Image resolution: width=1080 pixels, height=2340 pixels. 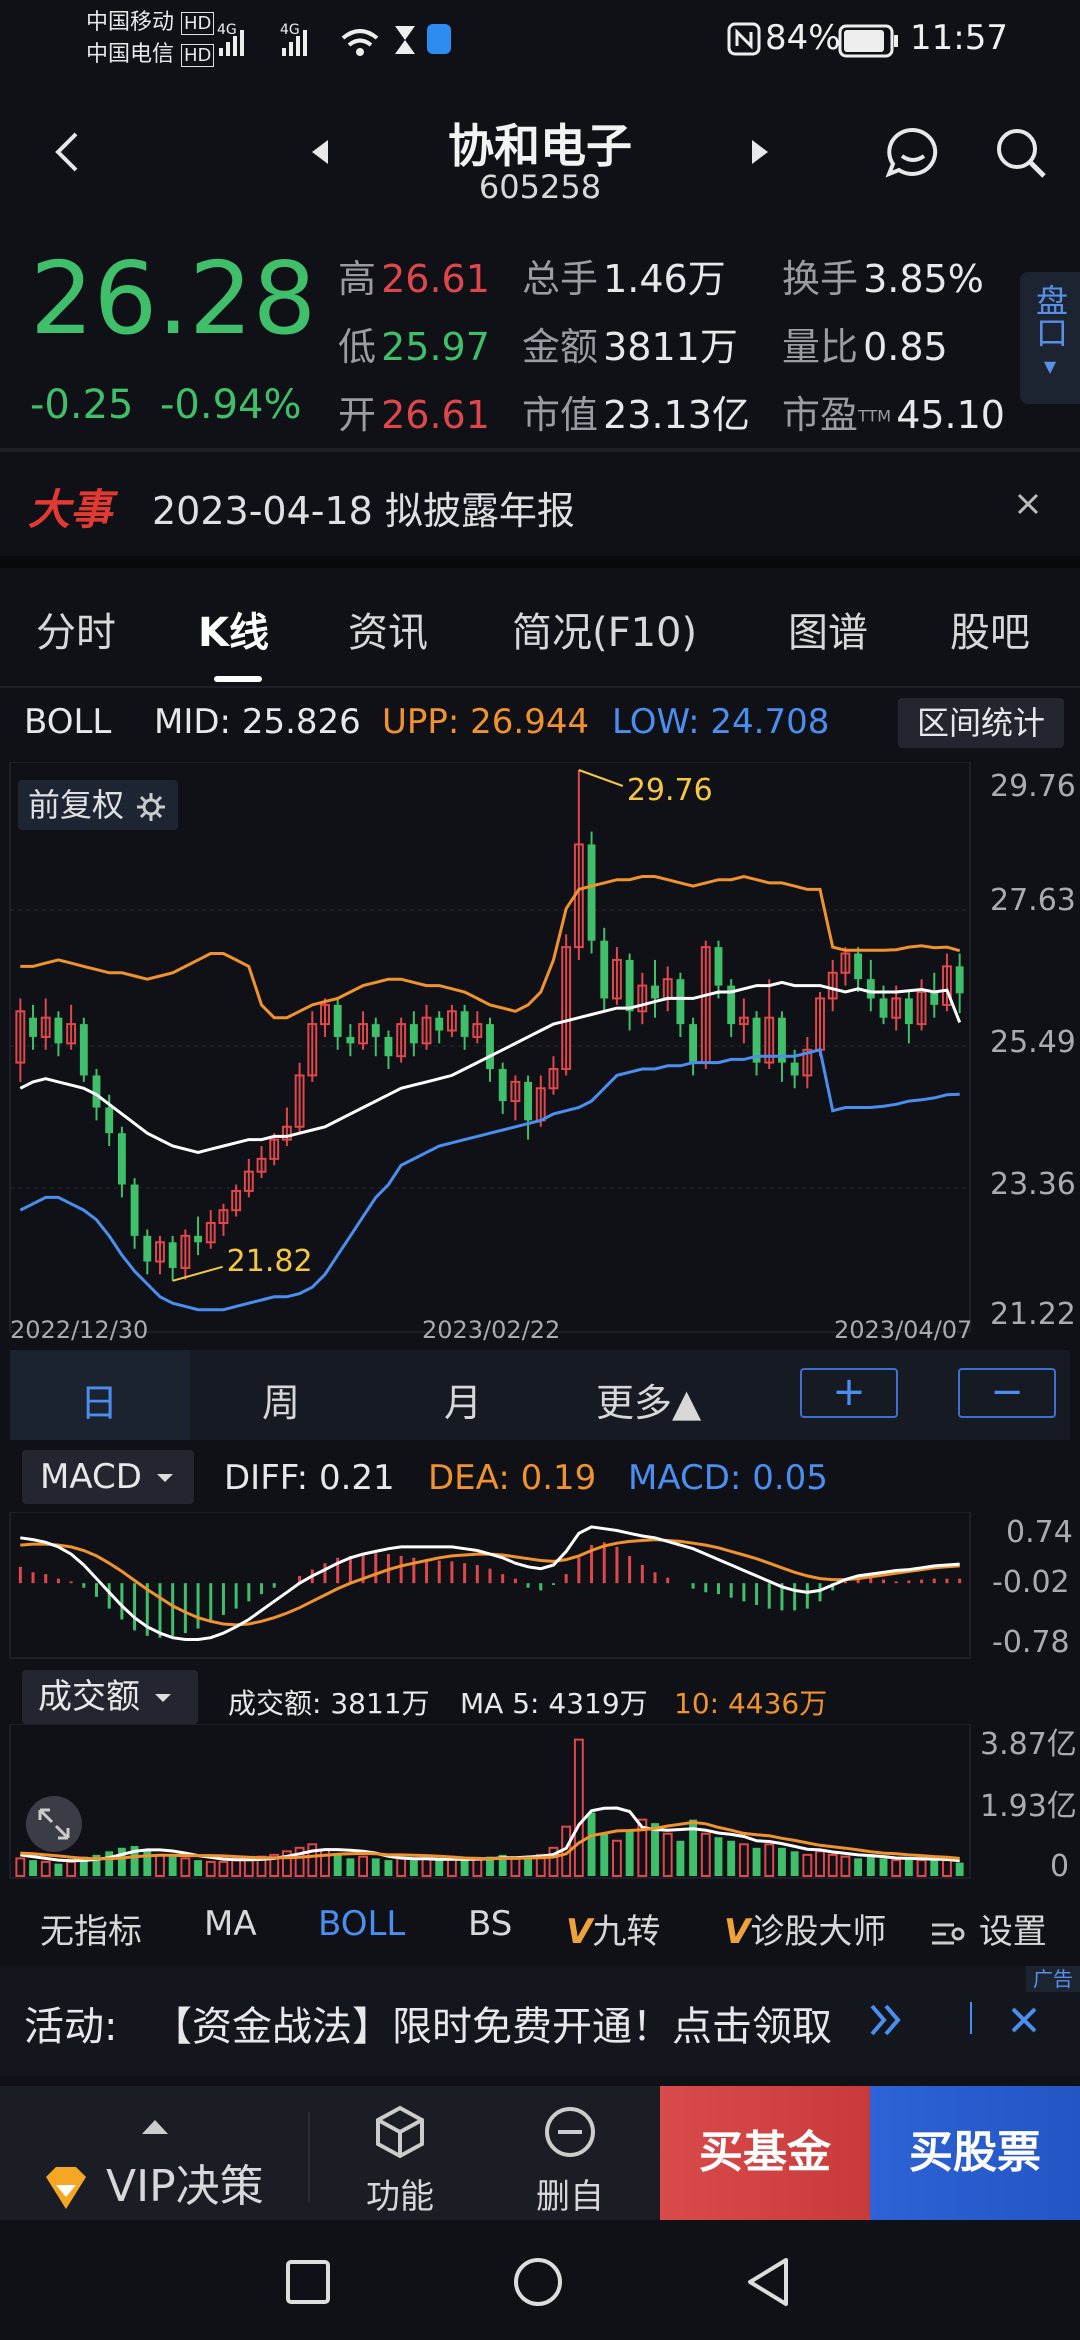 I want to click on ad-banner: 活动: 【资金战法】限时免费开通！点击领取, so click(x=540, y=2021).